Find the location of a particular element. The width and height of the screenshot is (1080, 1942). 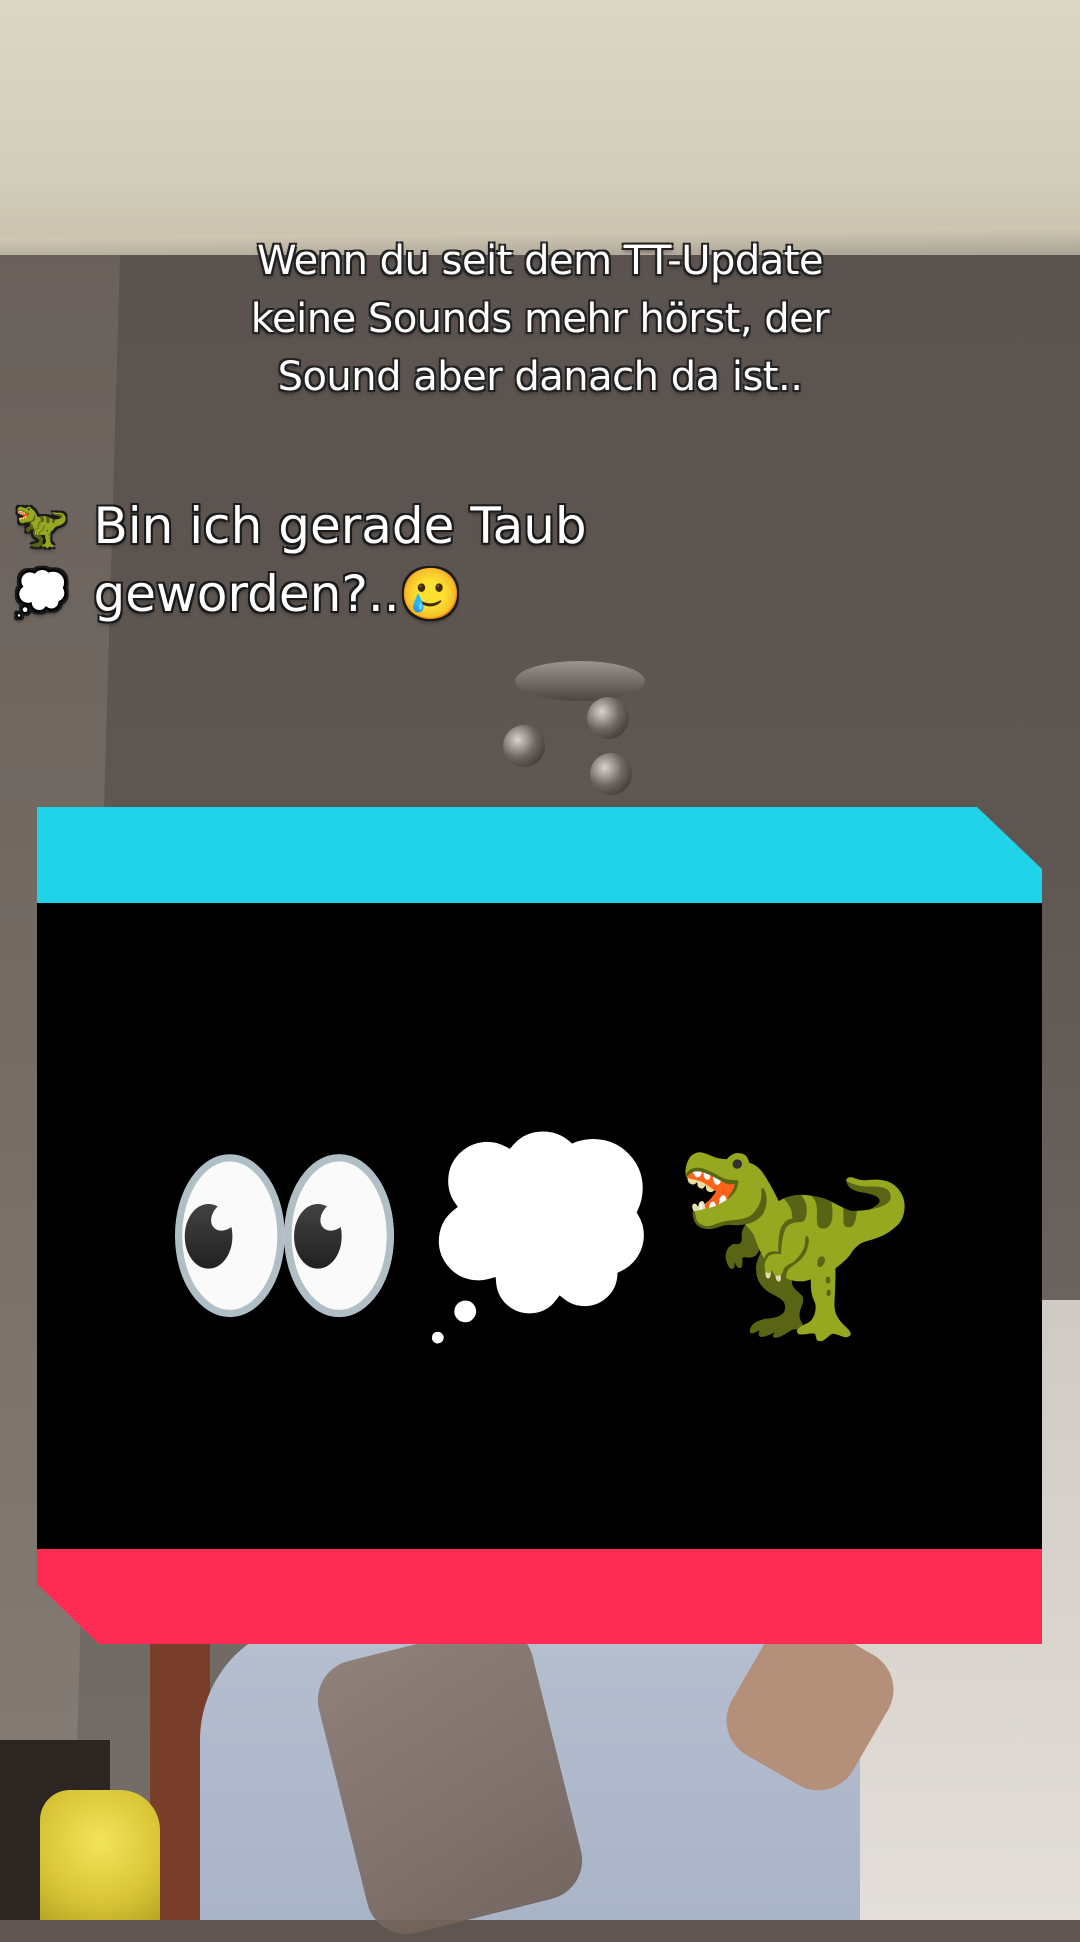

t-rex-icon: 🦖 is located at coordinates (795, 1235).